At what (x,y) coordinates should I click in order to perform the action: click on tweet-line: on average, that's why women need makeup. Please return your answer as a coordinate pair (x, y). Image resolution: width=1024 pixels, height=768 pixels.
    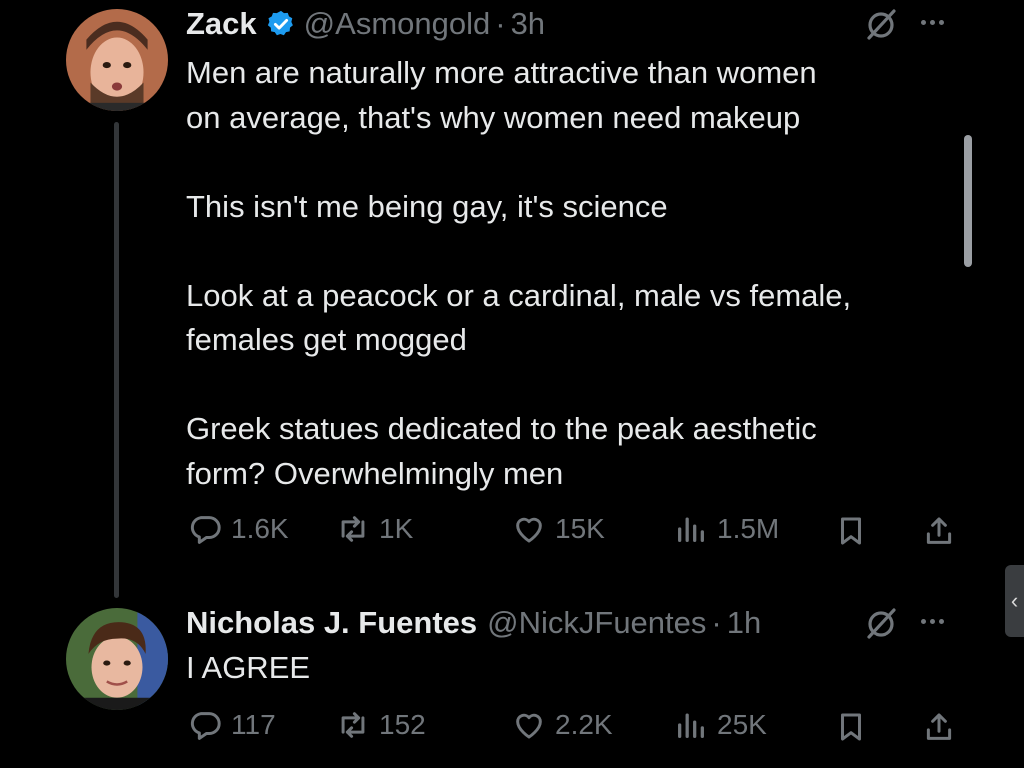
    Looking at the image, I should click on (493, 117).